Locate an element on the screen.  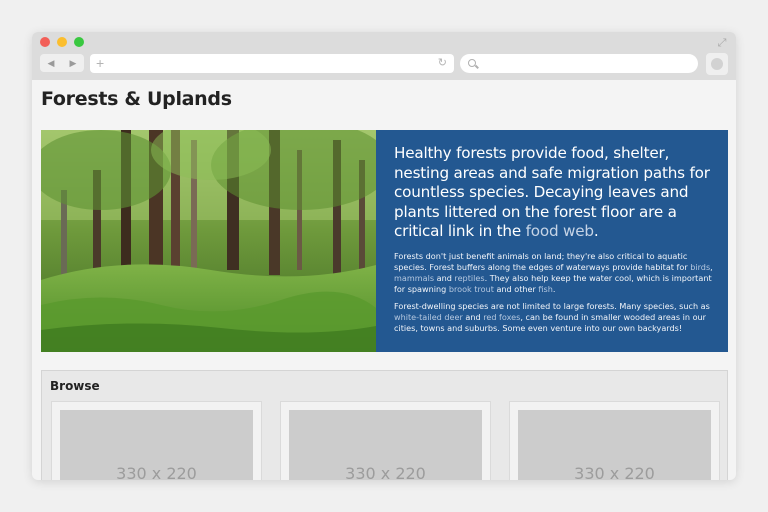
food-web-link: food web is located at coordinates (560, 231).